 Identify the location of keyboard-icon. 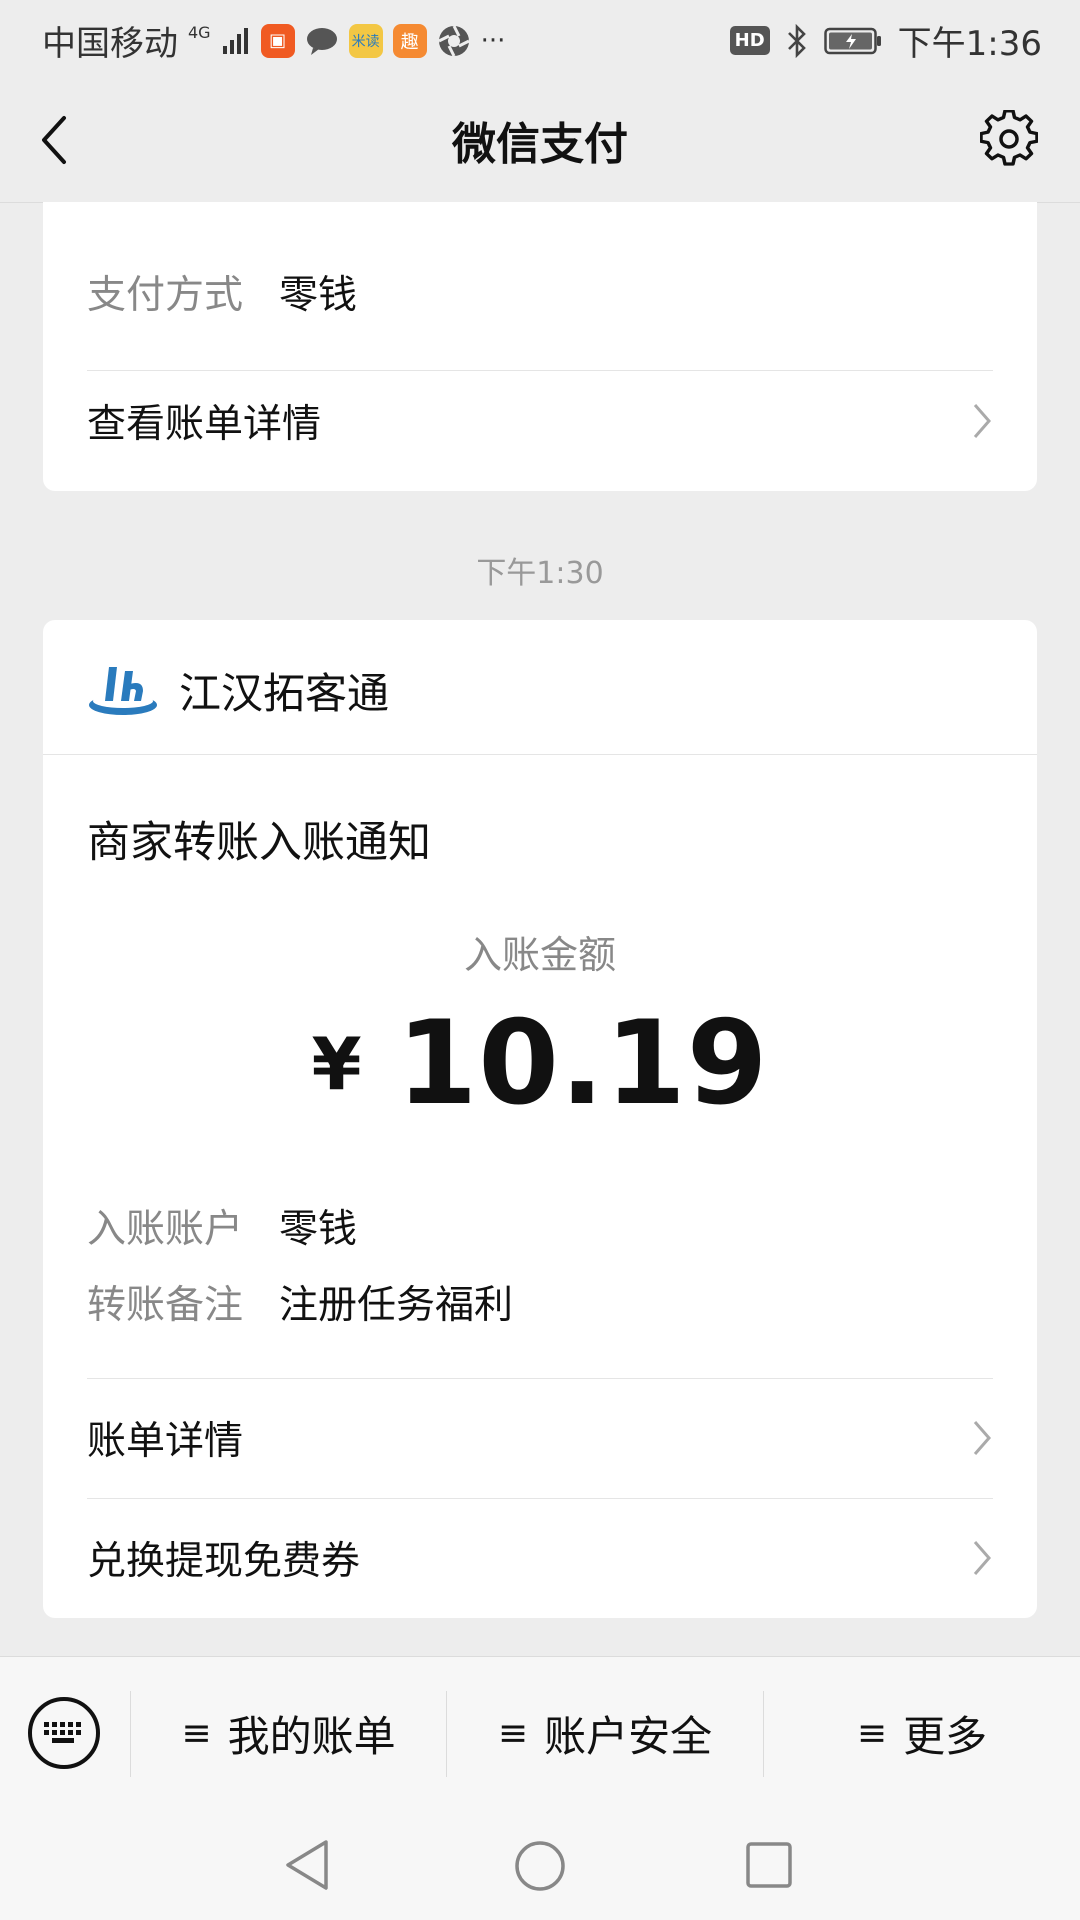
(62, 1732).